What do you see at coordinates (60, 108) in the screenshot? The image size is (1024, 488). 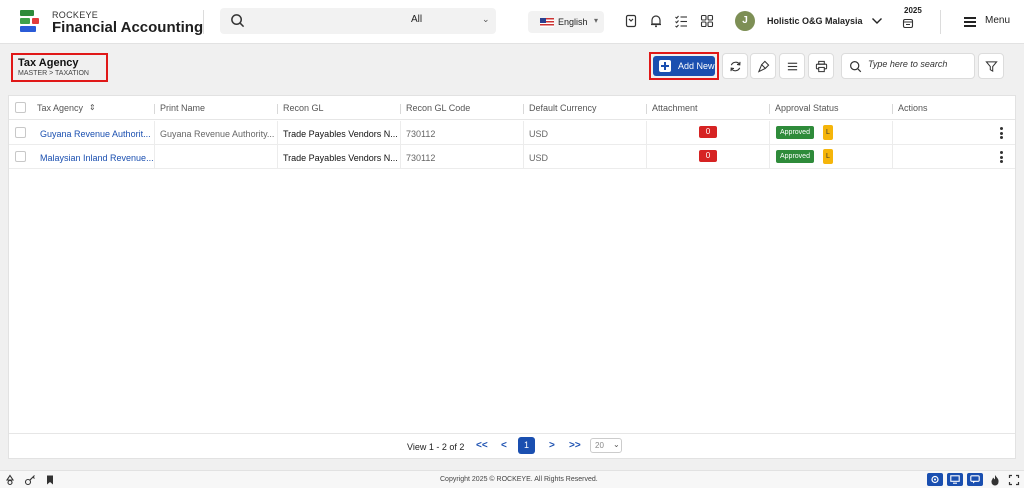 I see `column-tax-agency: Tax Agency` at bounding box center [60, 108].